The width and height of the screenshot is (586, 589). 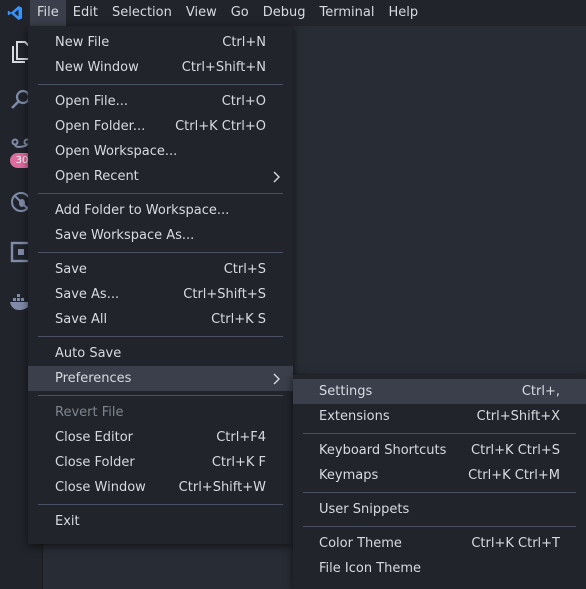 I want to click on menu-item-new-window: New Window Ctrl+Shift+N, so click(x=160, y=67).